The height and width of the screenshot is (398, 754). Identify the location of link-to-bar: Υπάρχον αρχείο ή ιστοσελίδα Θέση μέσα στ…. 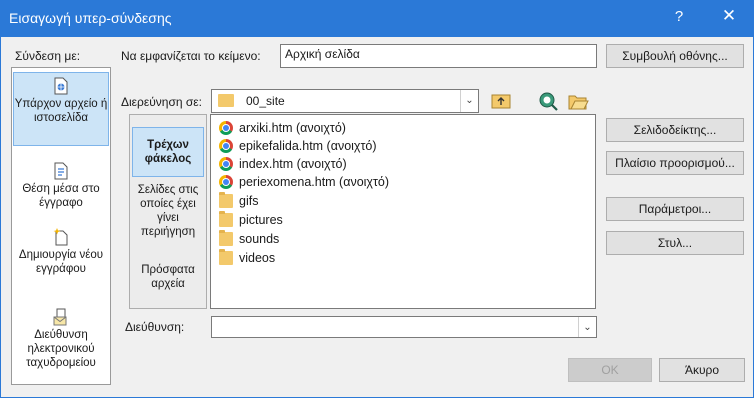
(61, 226).